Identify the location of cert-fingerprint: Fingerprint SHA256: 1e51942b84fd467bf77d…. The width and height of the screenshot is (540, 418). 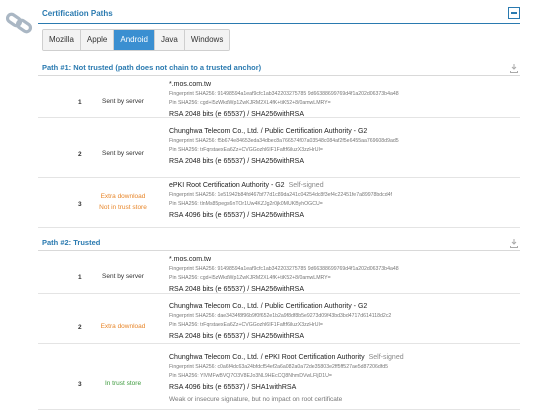
(280, 195).